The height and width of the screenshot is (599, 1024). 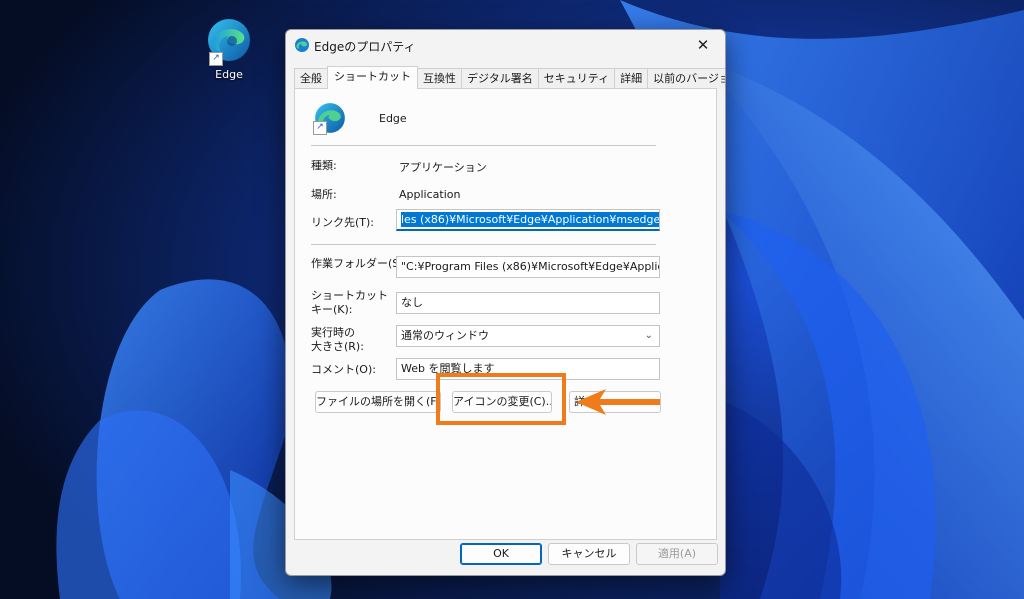 I want to click on open-file-location-button: ファイルの場所を開く(F), so click(x=378, y=402).